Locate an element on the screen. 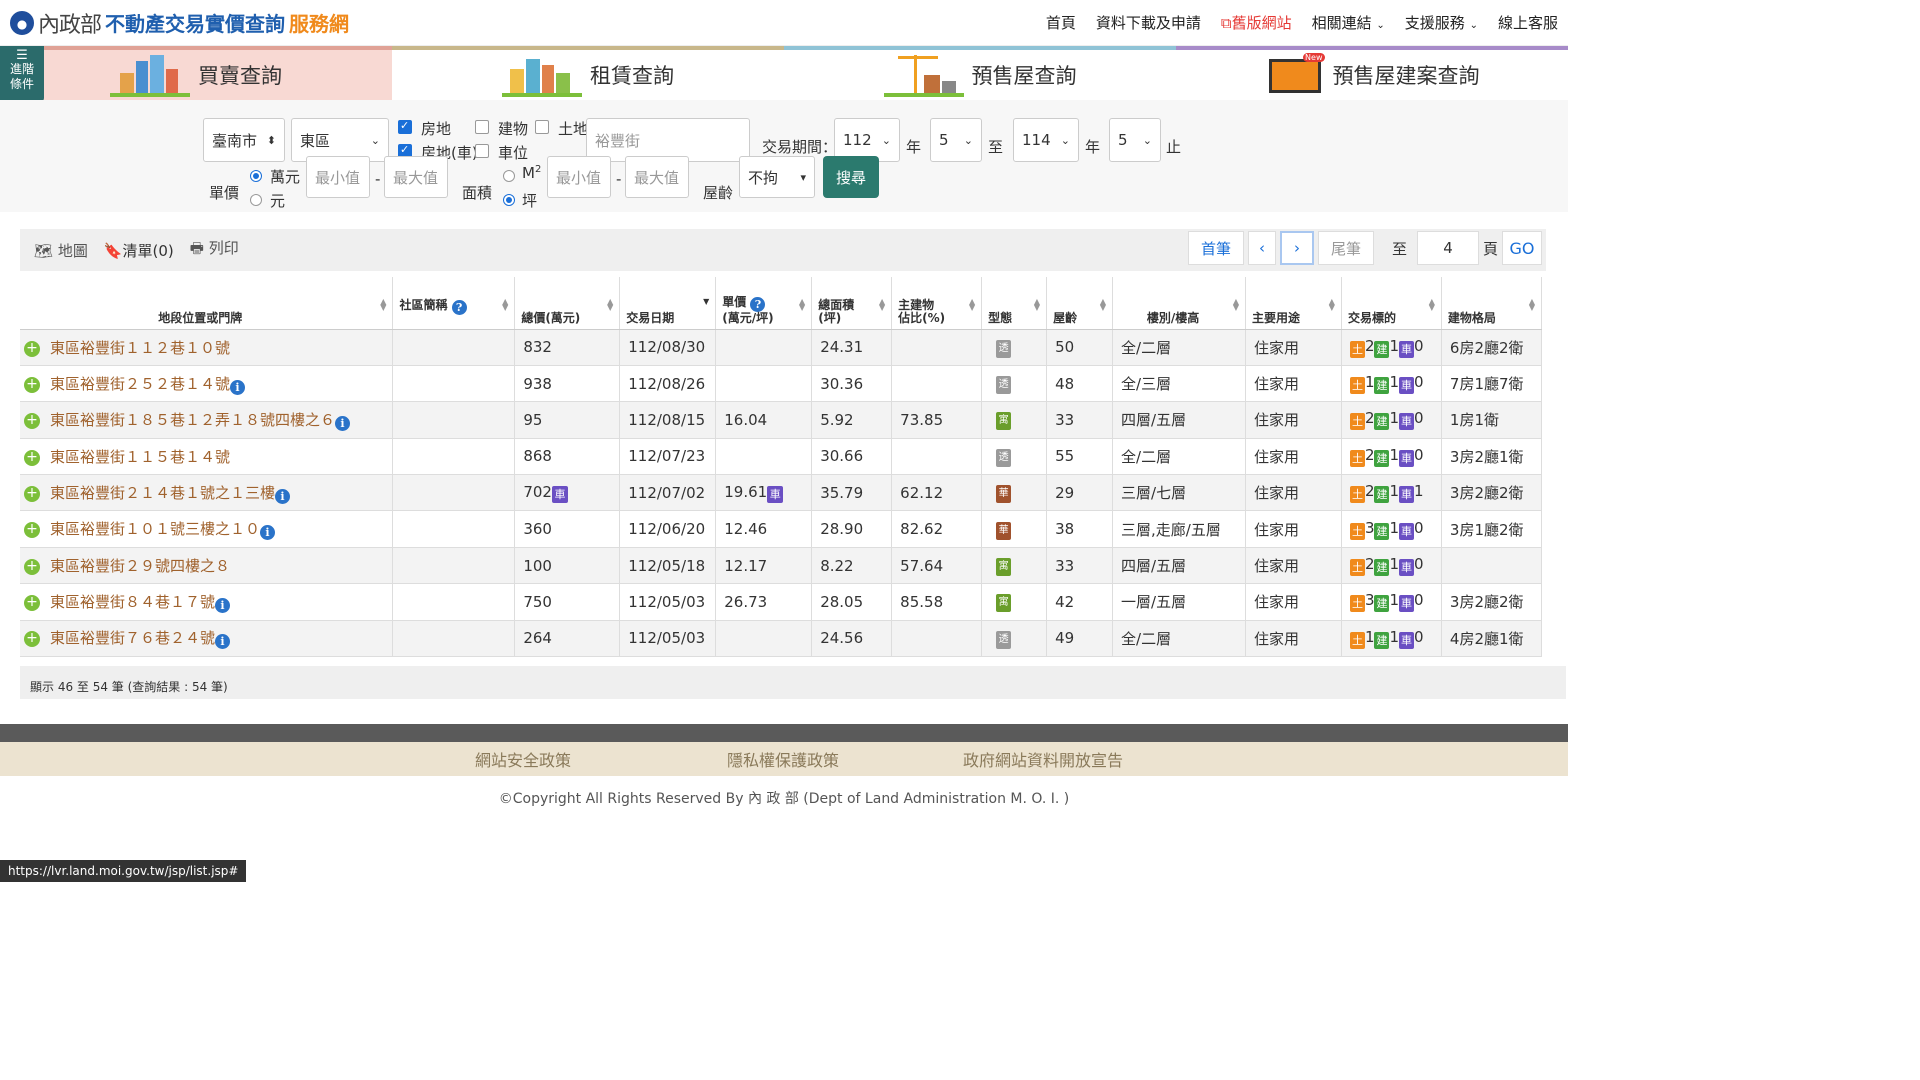 Image resolution: width=1920 pixels, height=1080 pixels. tab-presale: 預售屋查詢 is located at coordinates (980, 73).